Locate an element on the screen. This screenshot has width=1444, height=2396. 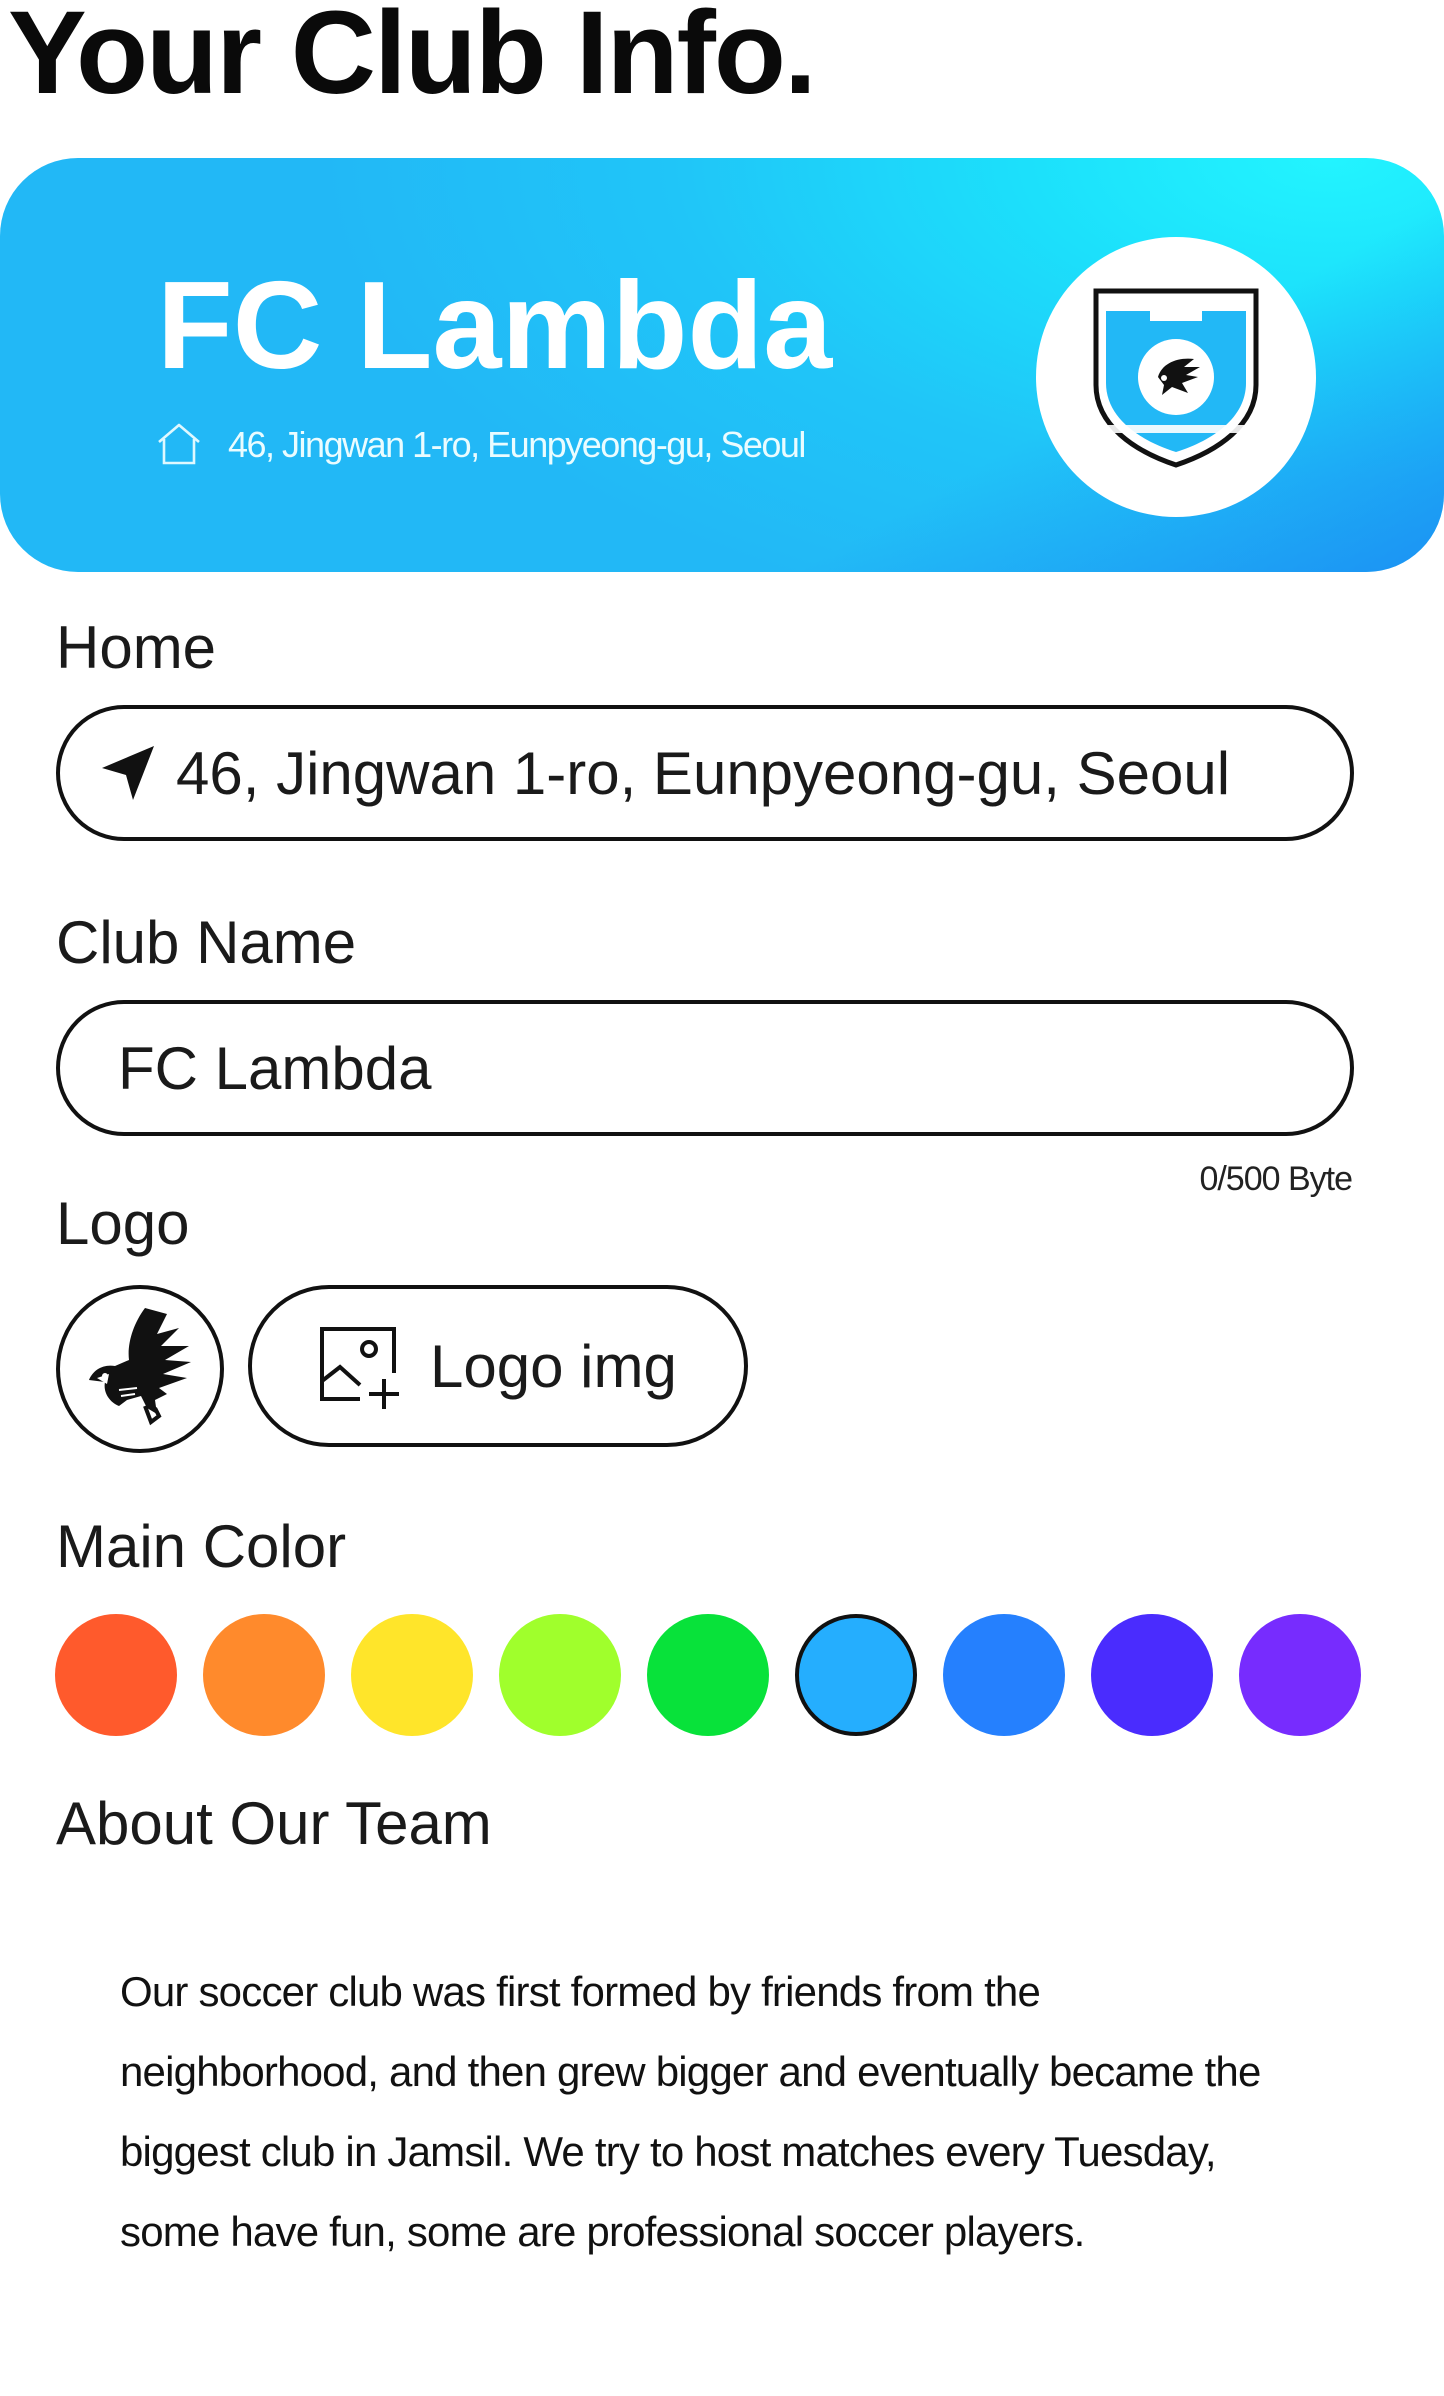
club-name-label: Club Name is located at coordinates (206, 942).